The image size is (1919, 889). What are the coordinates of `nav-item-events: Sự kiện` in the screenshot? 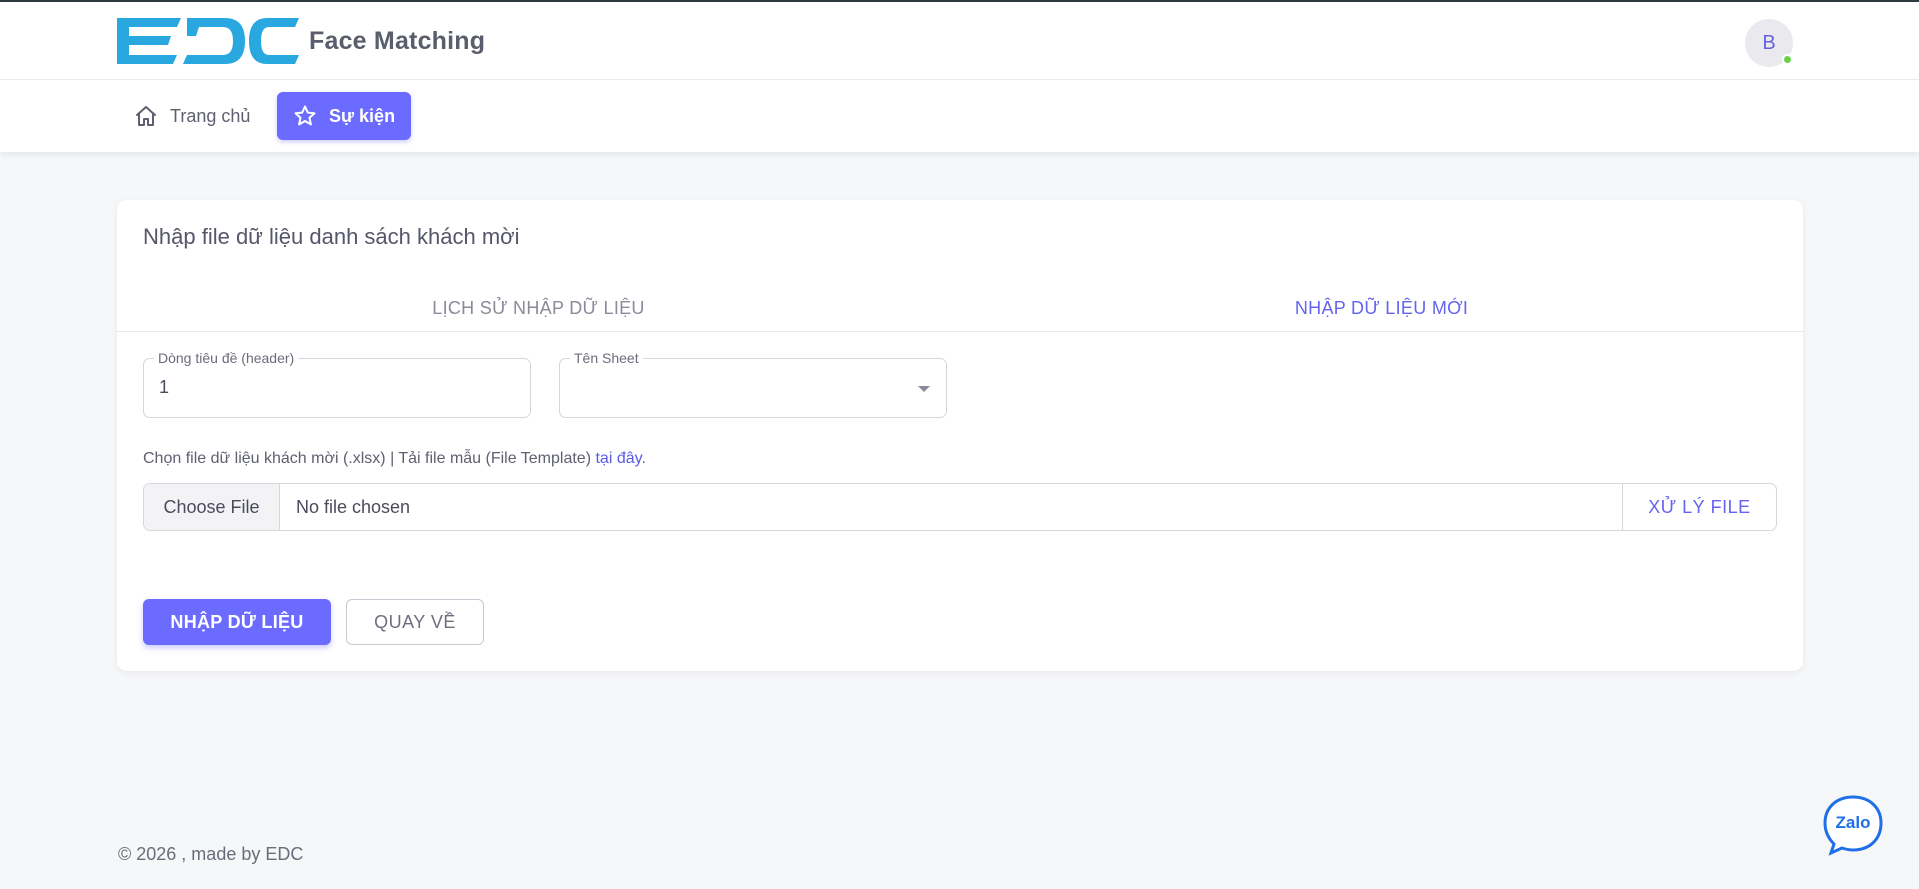 It's located at (344, 116).